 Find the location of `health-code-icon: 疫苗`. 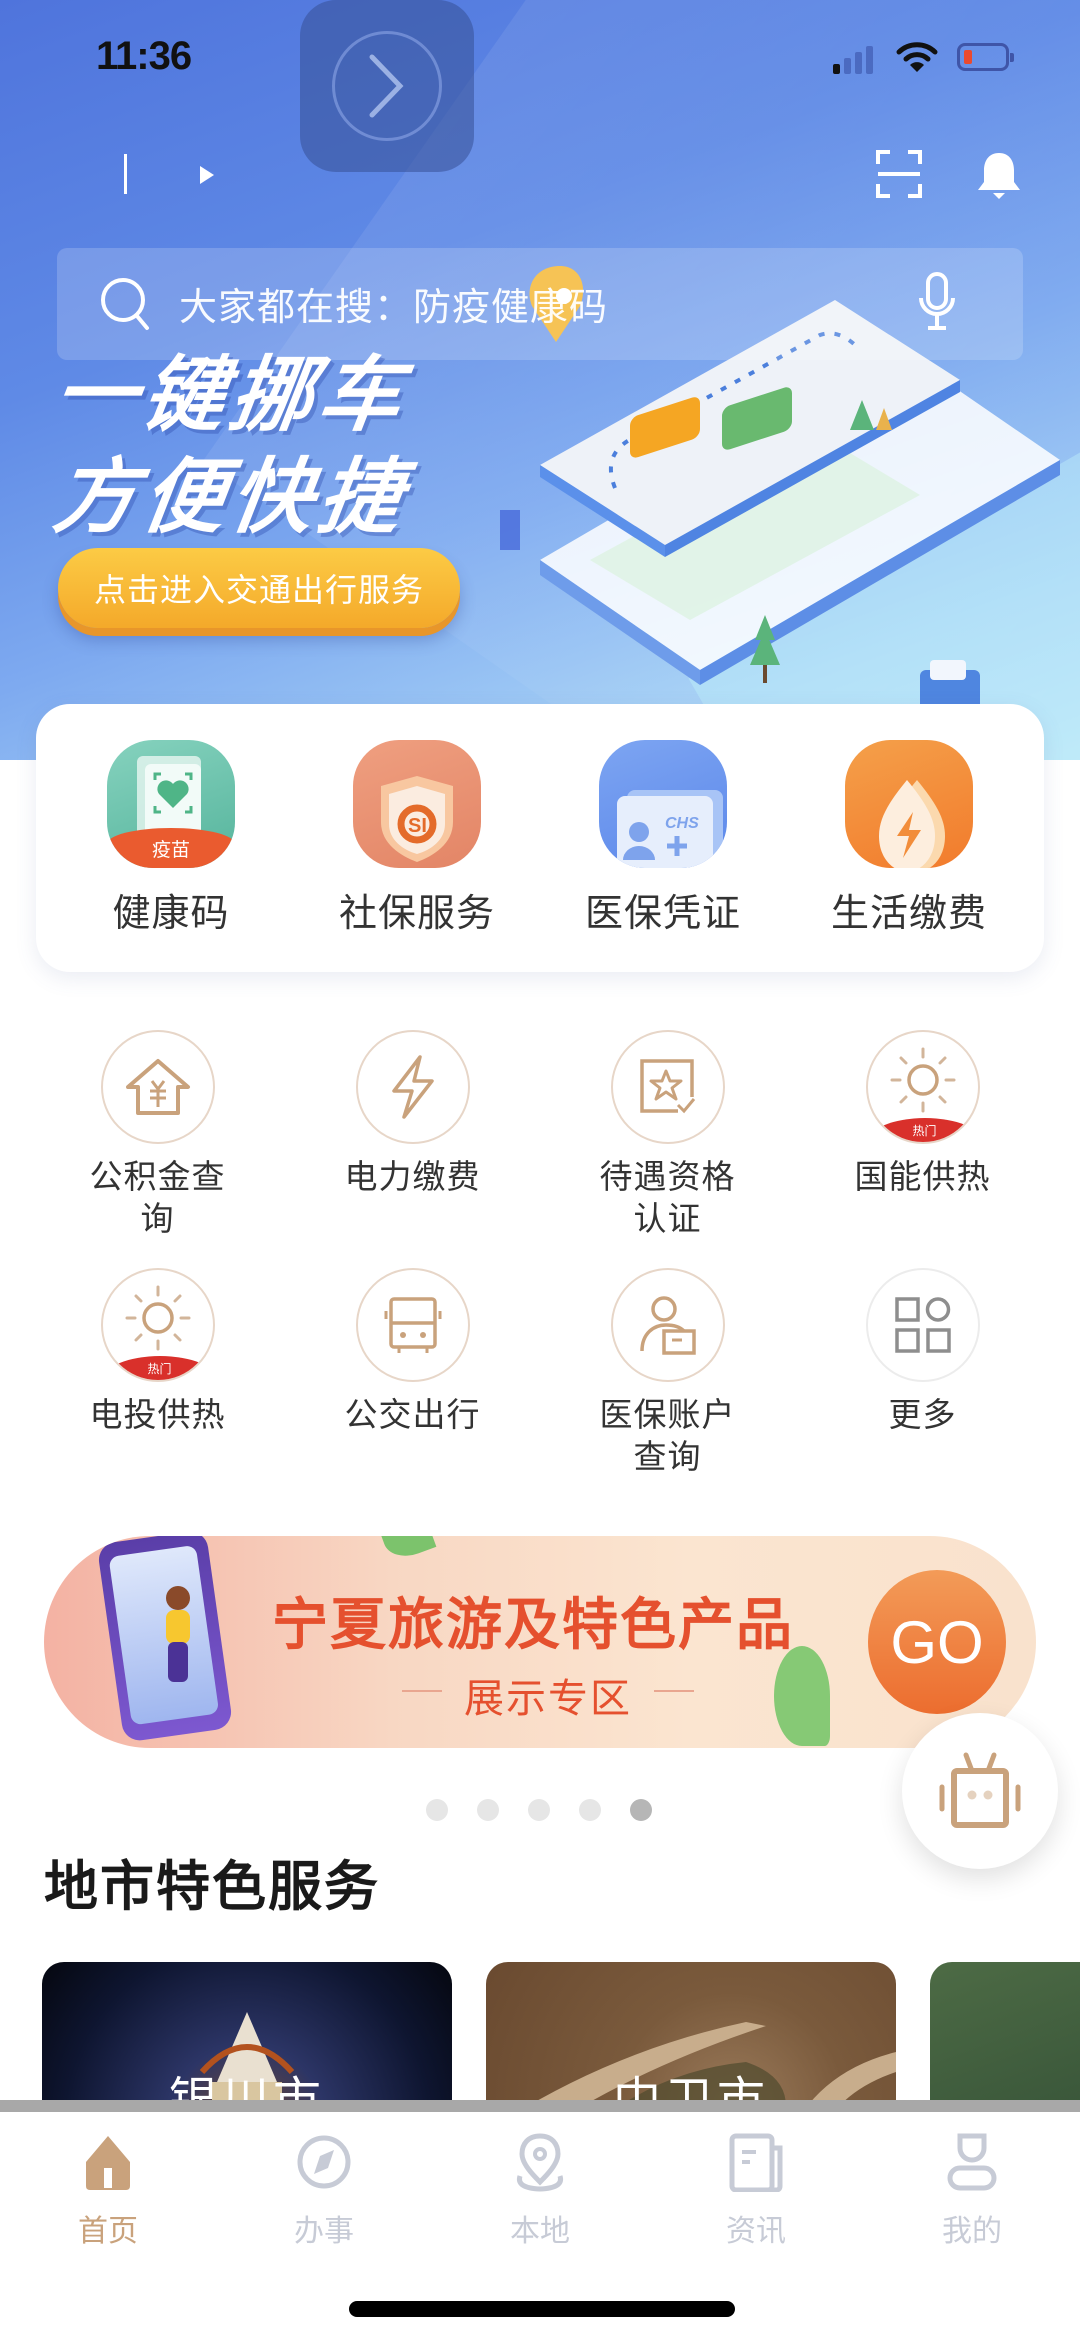

health-code-icon: 疫苗 is located at coordinates (171, 804).